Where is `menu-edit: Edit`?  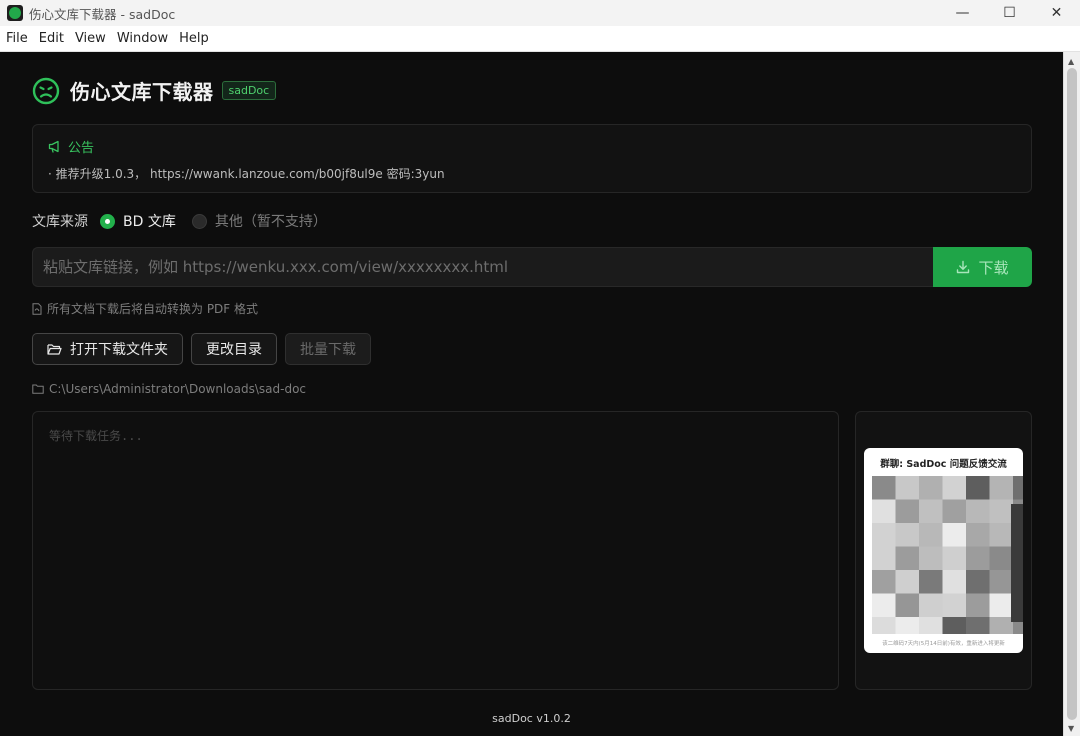
menu-edit: Edit is located at coordinates (51, 38).